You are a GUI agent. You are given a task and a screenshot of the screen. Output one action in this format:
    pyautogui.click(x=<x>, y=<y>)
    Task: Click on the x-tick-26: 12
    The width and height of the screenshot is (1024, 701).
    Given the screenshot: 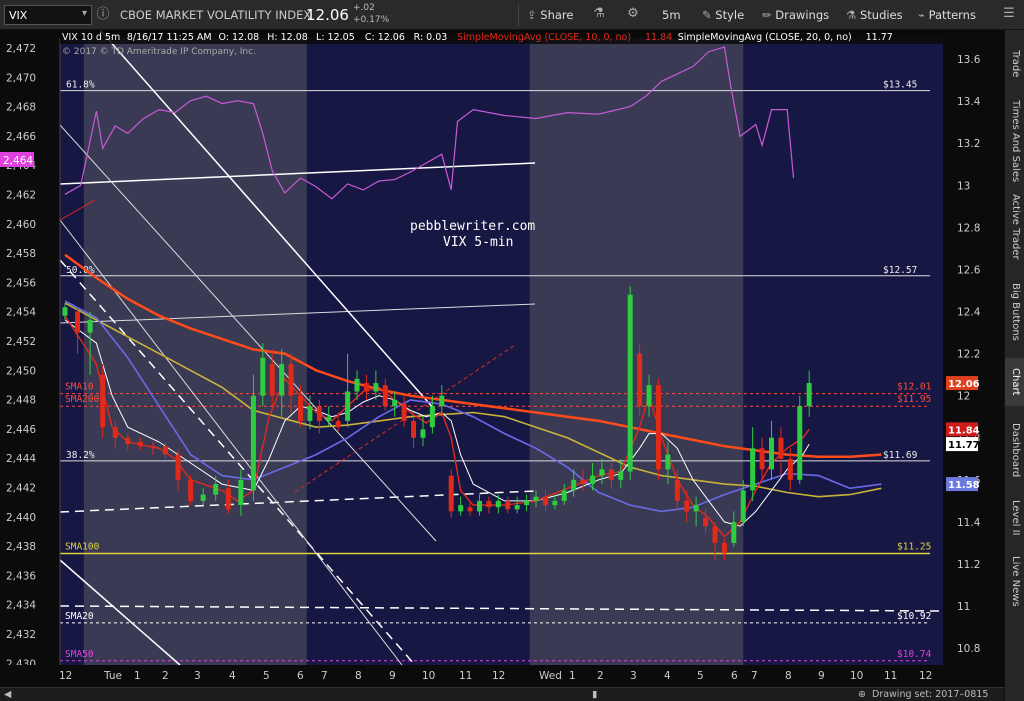 What is the action you would take?
    pyautogui.click(x=925, y=676)
    